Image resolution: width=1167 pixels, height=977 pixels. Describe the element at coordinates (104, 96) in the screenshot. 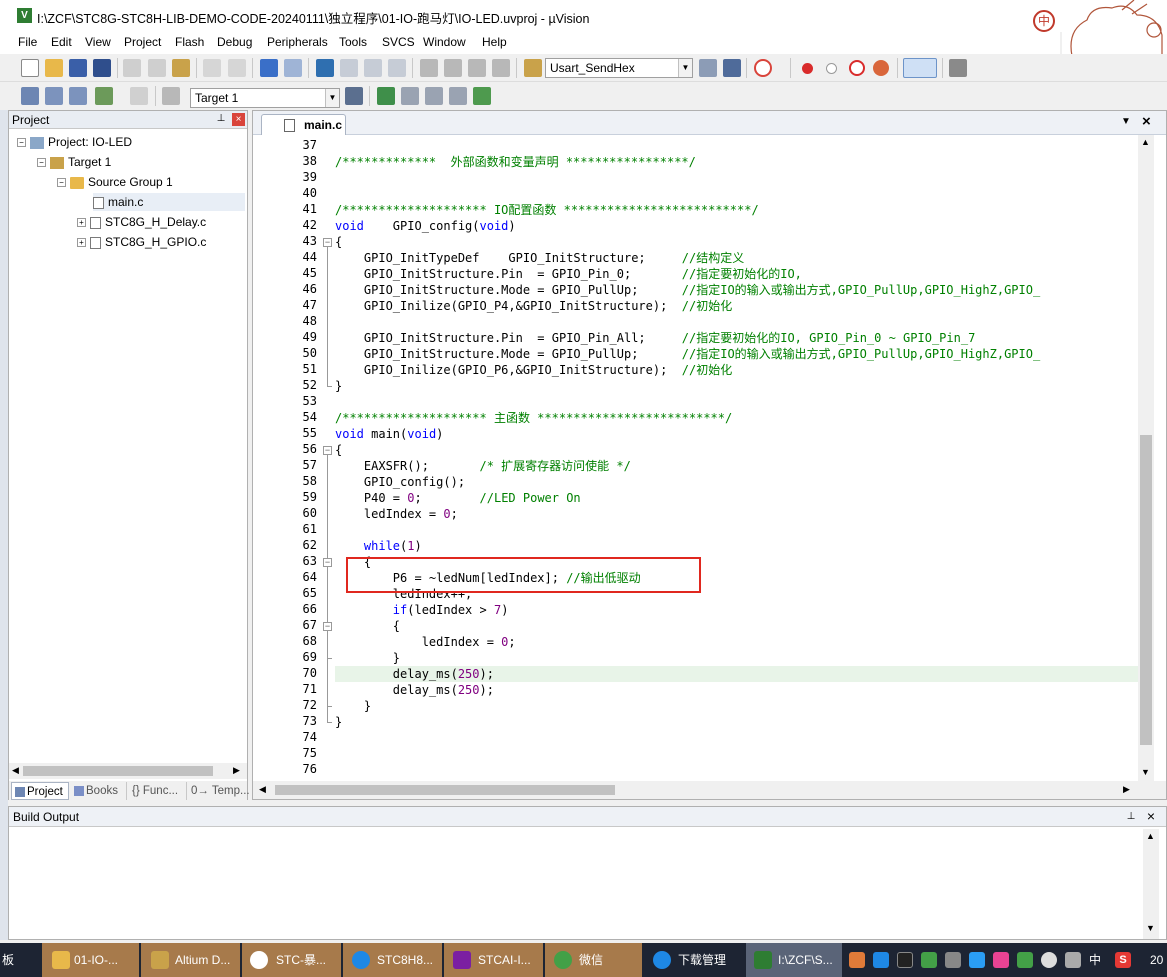

I see `batch-build-icon` at that location.